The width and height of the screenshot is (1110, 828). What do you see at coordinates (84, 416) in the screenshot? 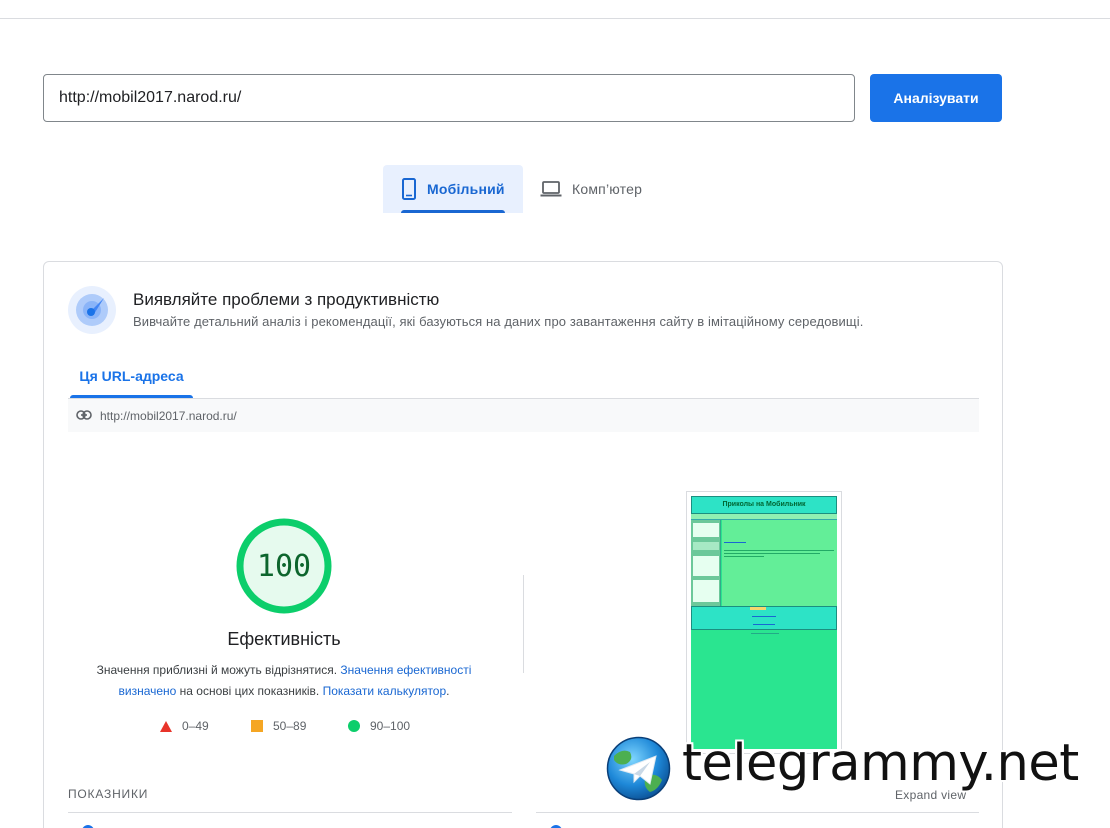
I see `link-icon` at bounding box center [84, 416].